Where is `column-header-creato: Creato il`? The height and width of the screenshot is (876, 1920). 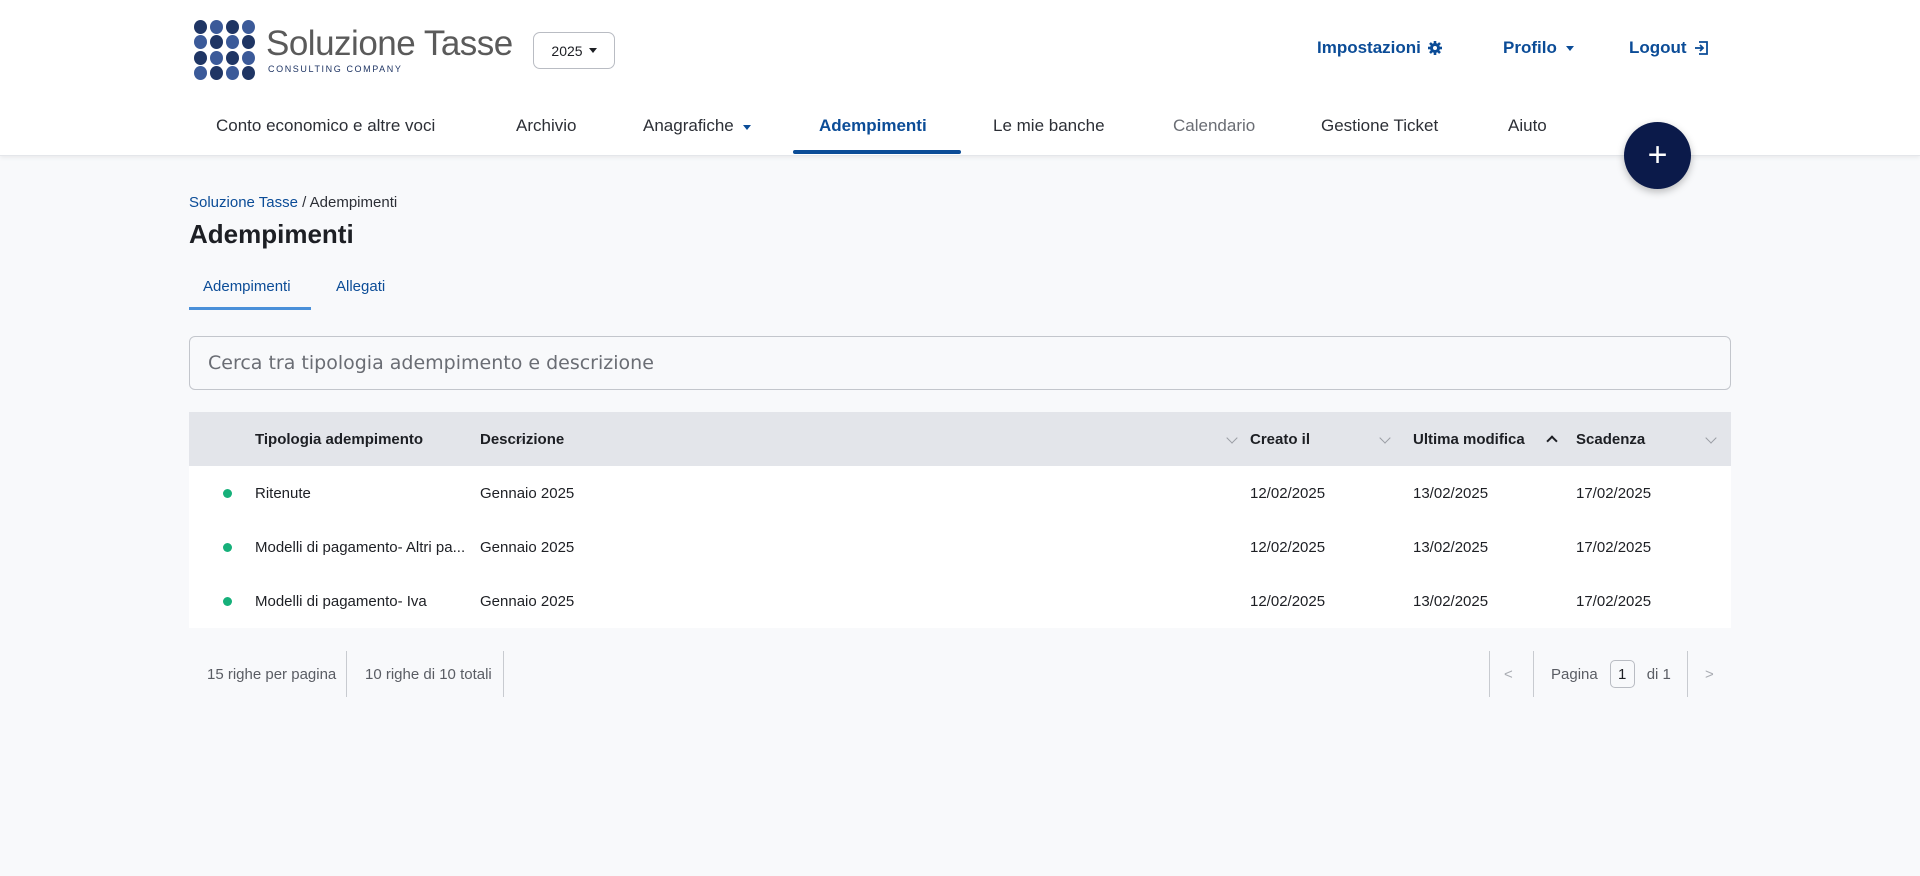
column-header-creato: Creato il is located at coordinates (1325, 439).